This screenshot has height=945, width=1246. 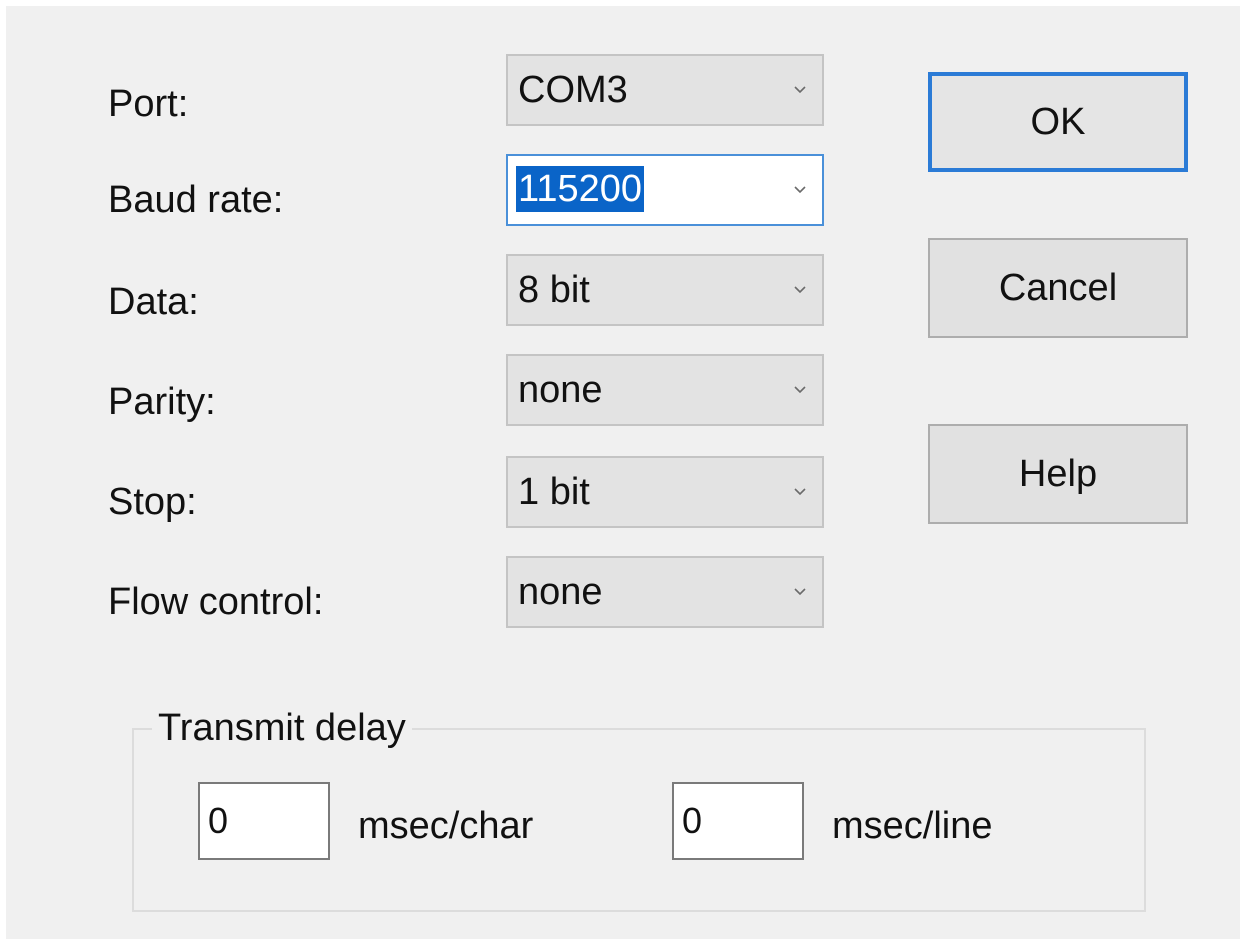 I want to click on cancel-button: Cancel, so click(x=1058, y=288).